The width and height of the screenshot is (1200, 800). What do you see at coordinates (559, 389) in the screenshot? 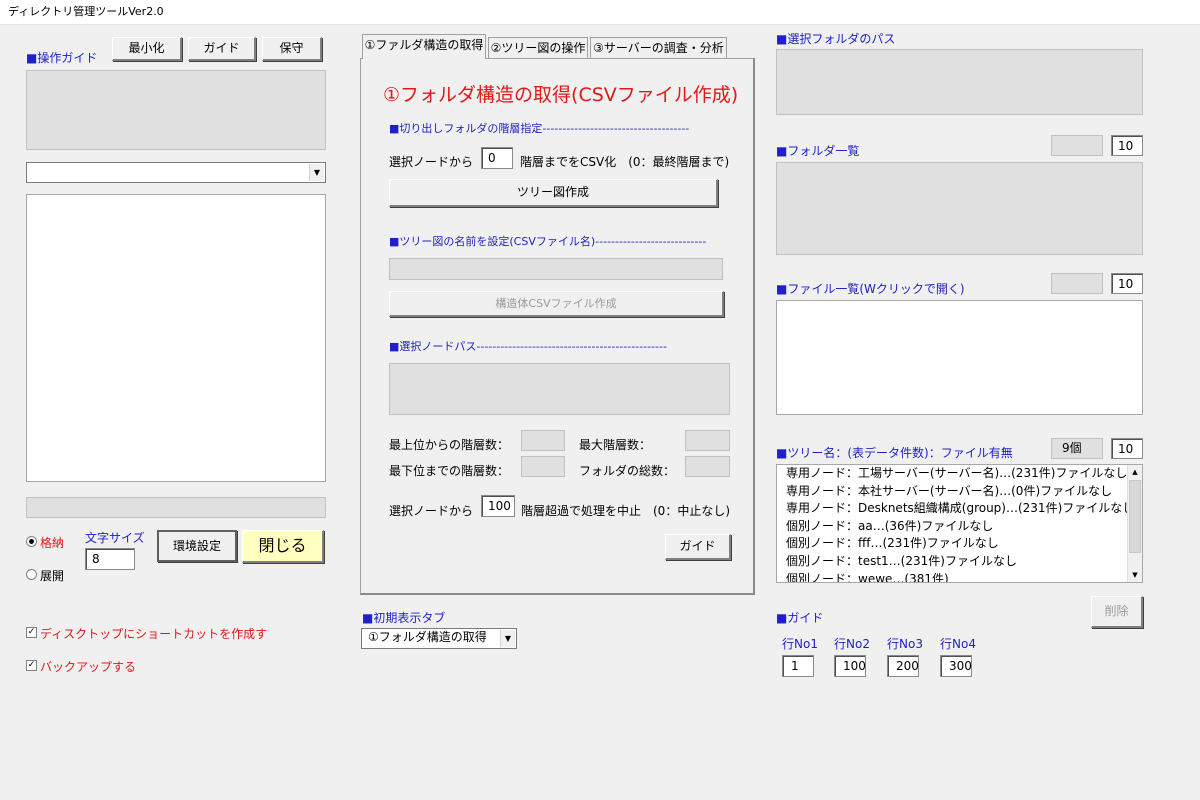
I see `node-path-box` at bounding box center [559, 389].